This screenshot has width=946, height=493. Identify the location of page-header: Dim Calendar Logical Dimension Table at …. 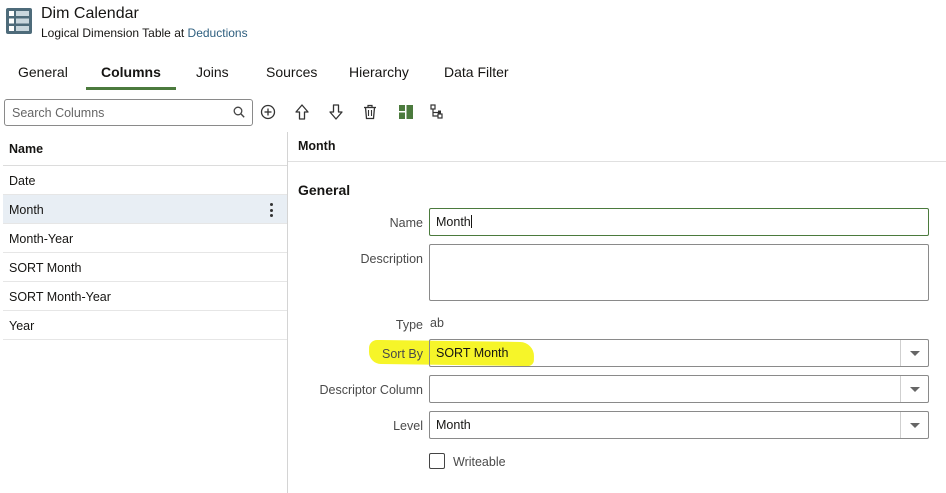
(473, 24).